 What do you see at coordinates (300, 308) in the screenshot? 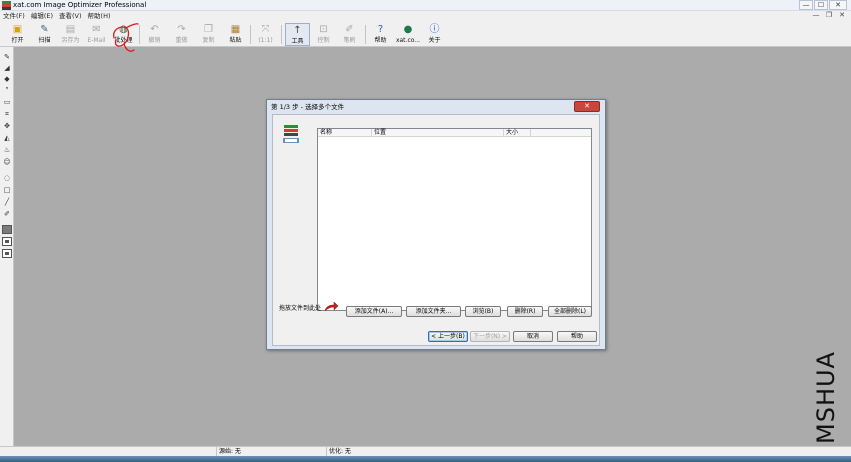
I see `drop-hint-label: 拖放文件到此处` at bounding box center [300, 308].